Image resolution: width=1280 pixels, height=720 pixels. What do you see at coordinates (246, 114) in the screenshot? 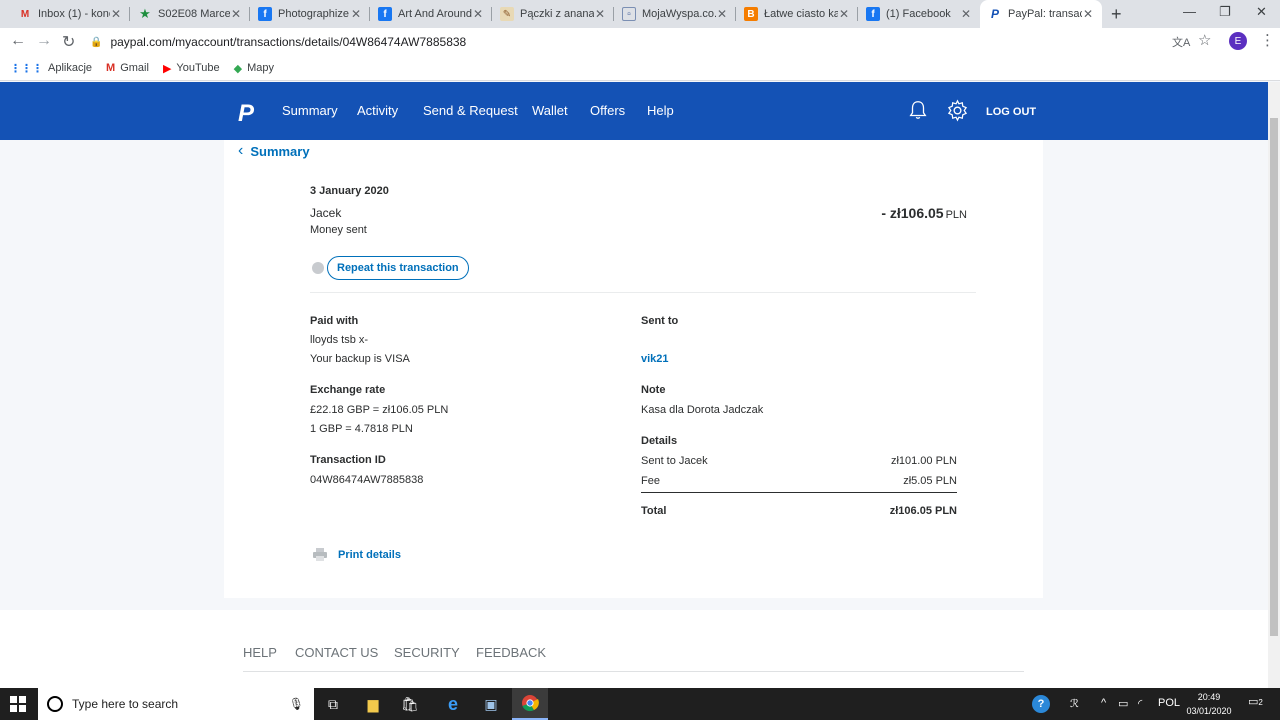
I see `paypal-logo: P` at bounding box center [246, 114].